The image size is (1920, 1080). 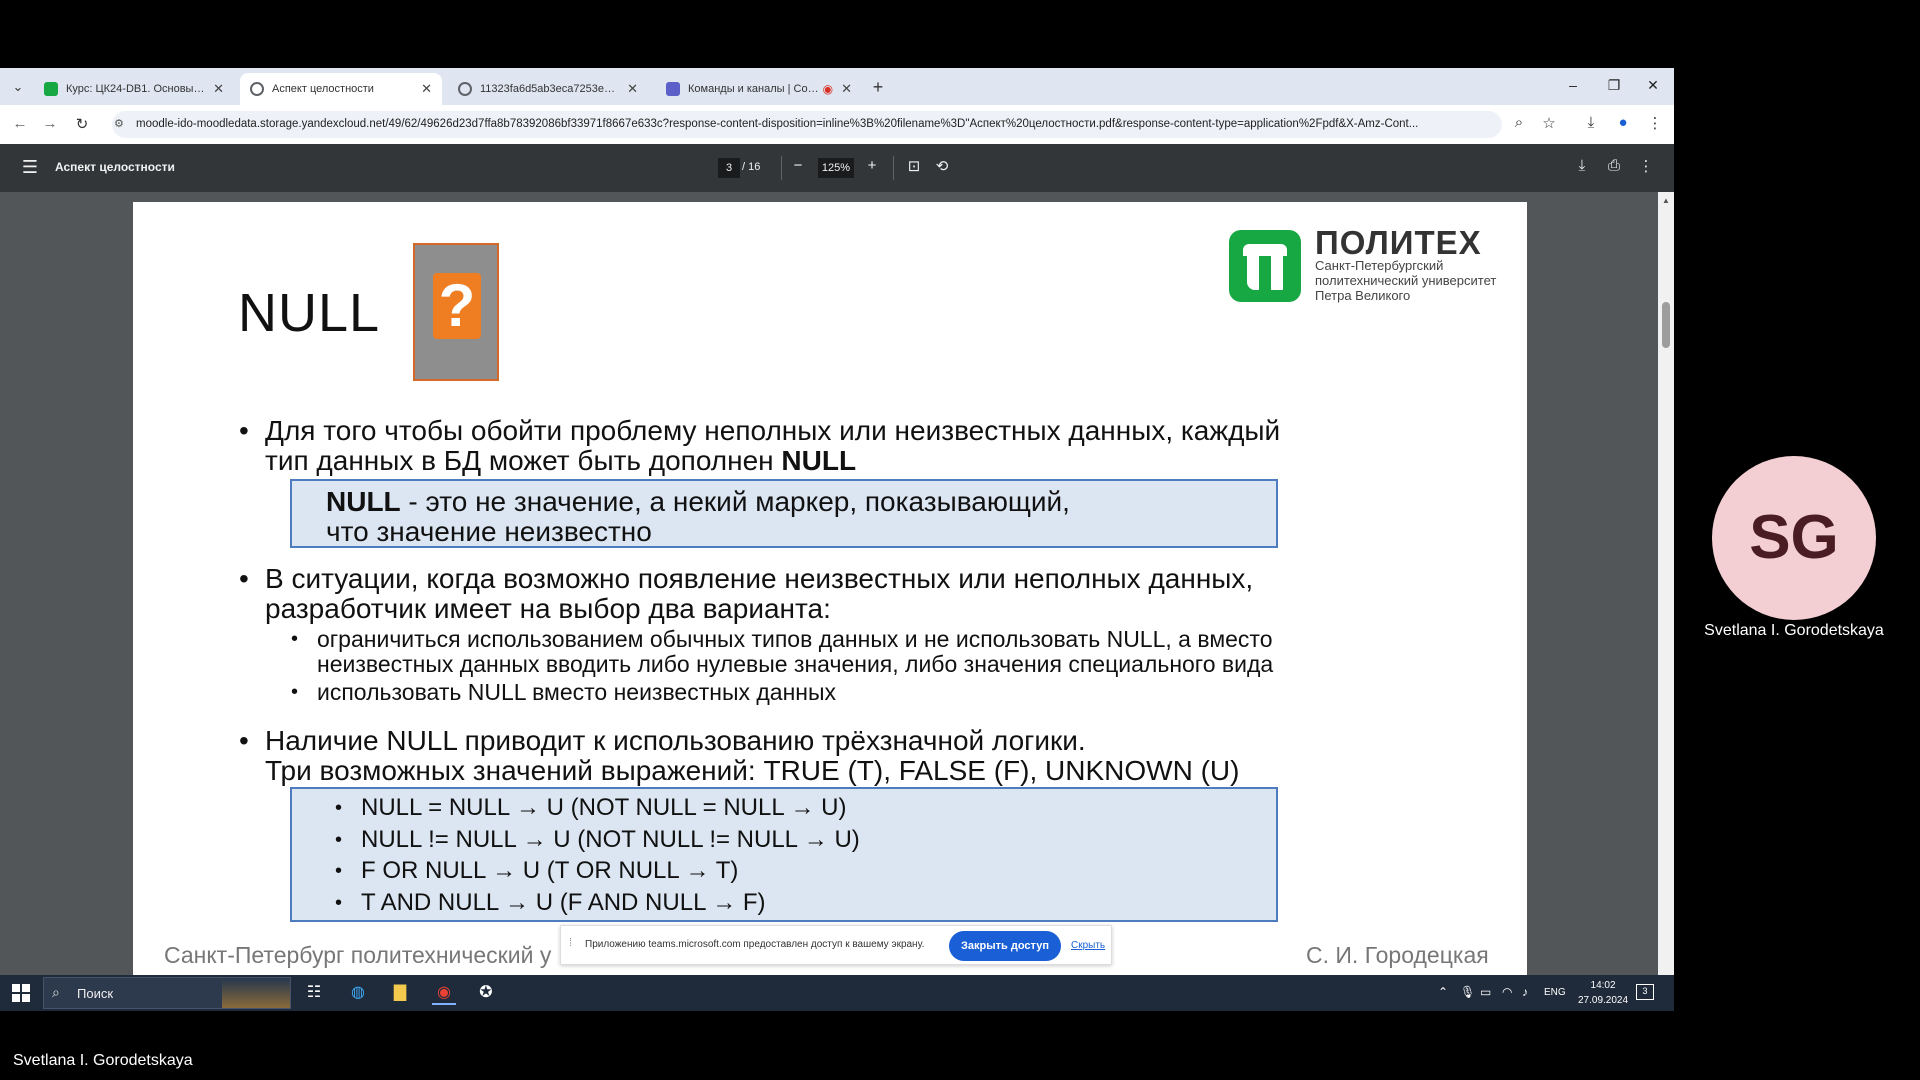 What do you see at coordinates (21, 993) in the screenshot?
I see `windows-start-icon` at bounding box center [21, 993].